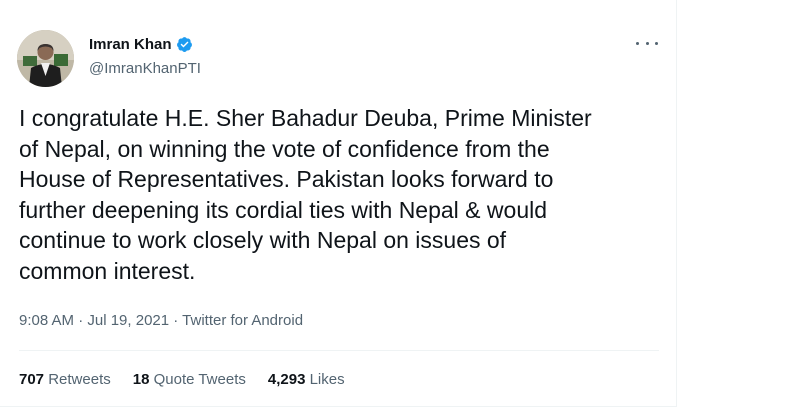 The image size is (798, 419). What do you see at coordinates (286, 379) in the screenshot?
I see `likes-count: 4,293` at bounding box center [286, 379].